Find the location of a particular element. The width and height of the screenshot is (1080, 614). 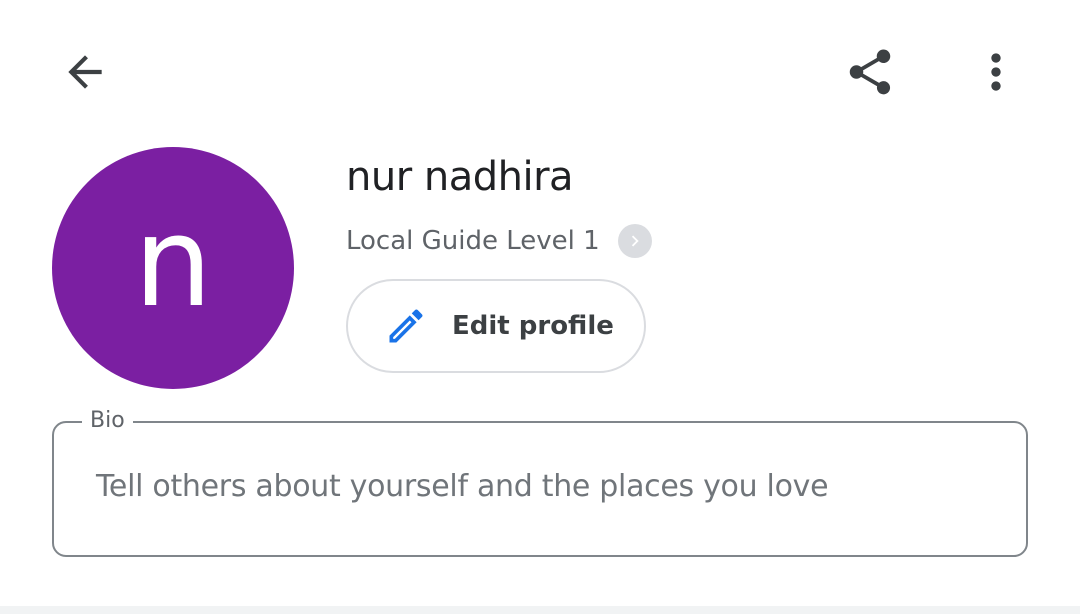

pencil-icon is located at coordinates (406, 326).